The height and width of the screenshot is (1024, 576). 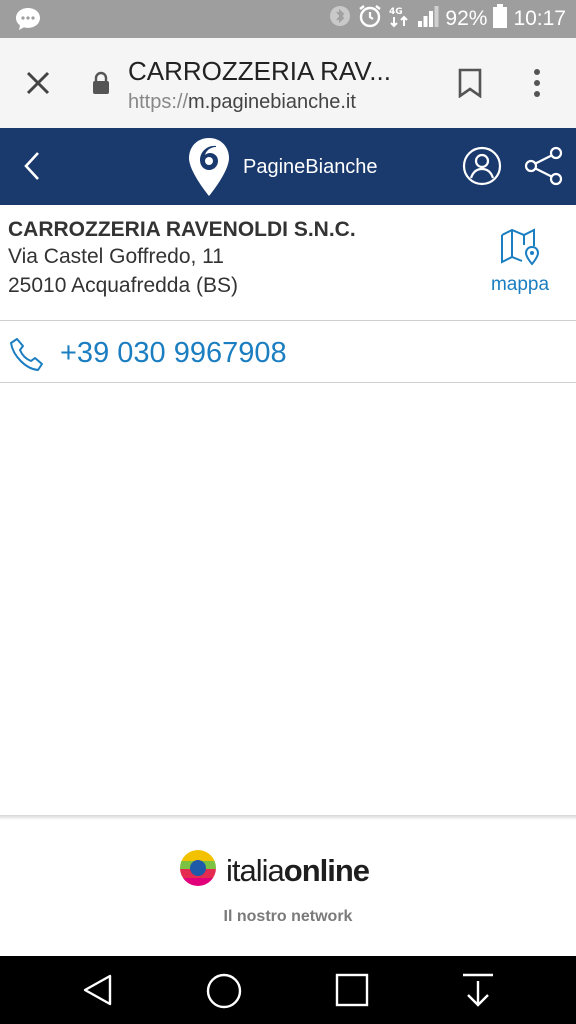 I want to click on address-street: Via Castel Goffredo, 11, so click(x=116, y=256).